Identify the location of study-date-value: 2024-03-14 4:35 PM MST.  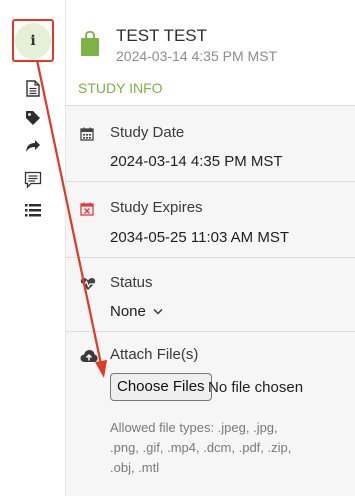
(196, 161).